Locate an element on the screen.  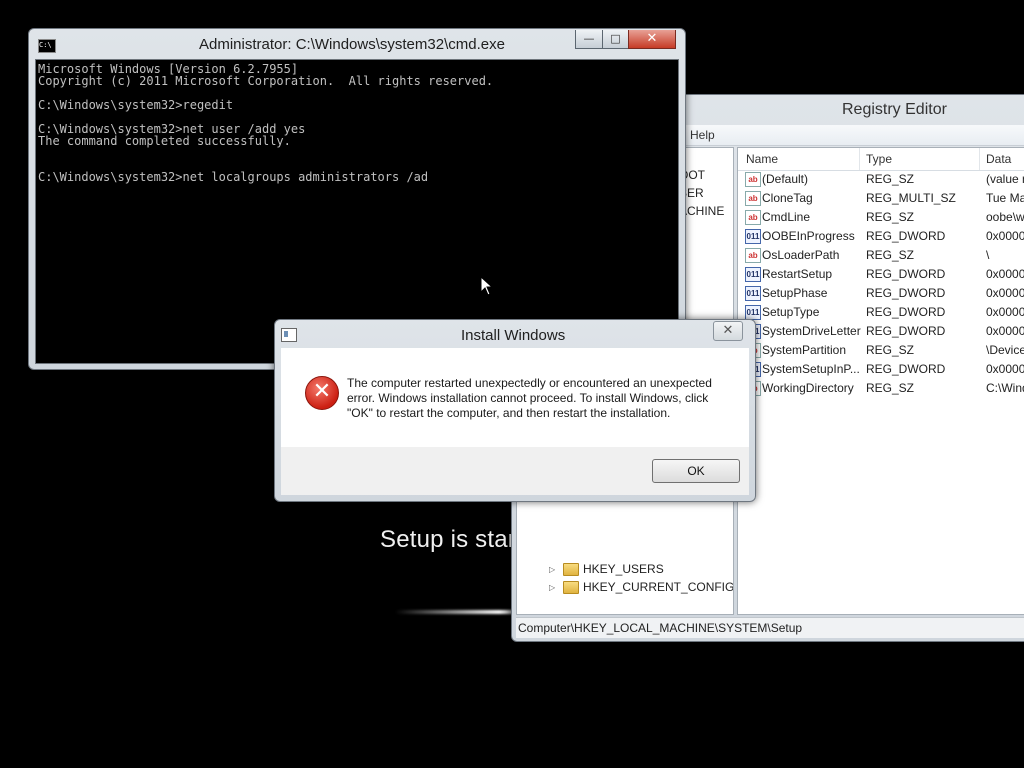
registry-status-bar: Computer\HKEY_LOCAL_MACHINE\SYSTEM\Setup is located at coordinates (770, 627).